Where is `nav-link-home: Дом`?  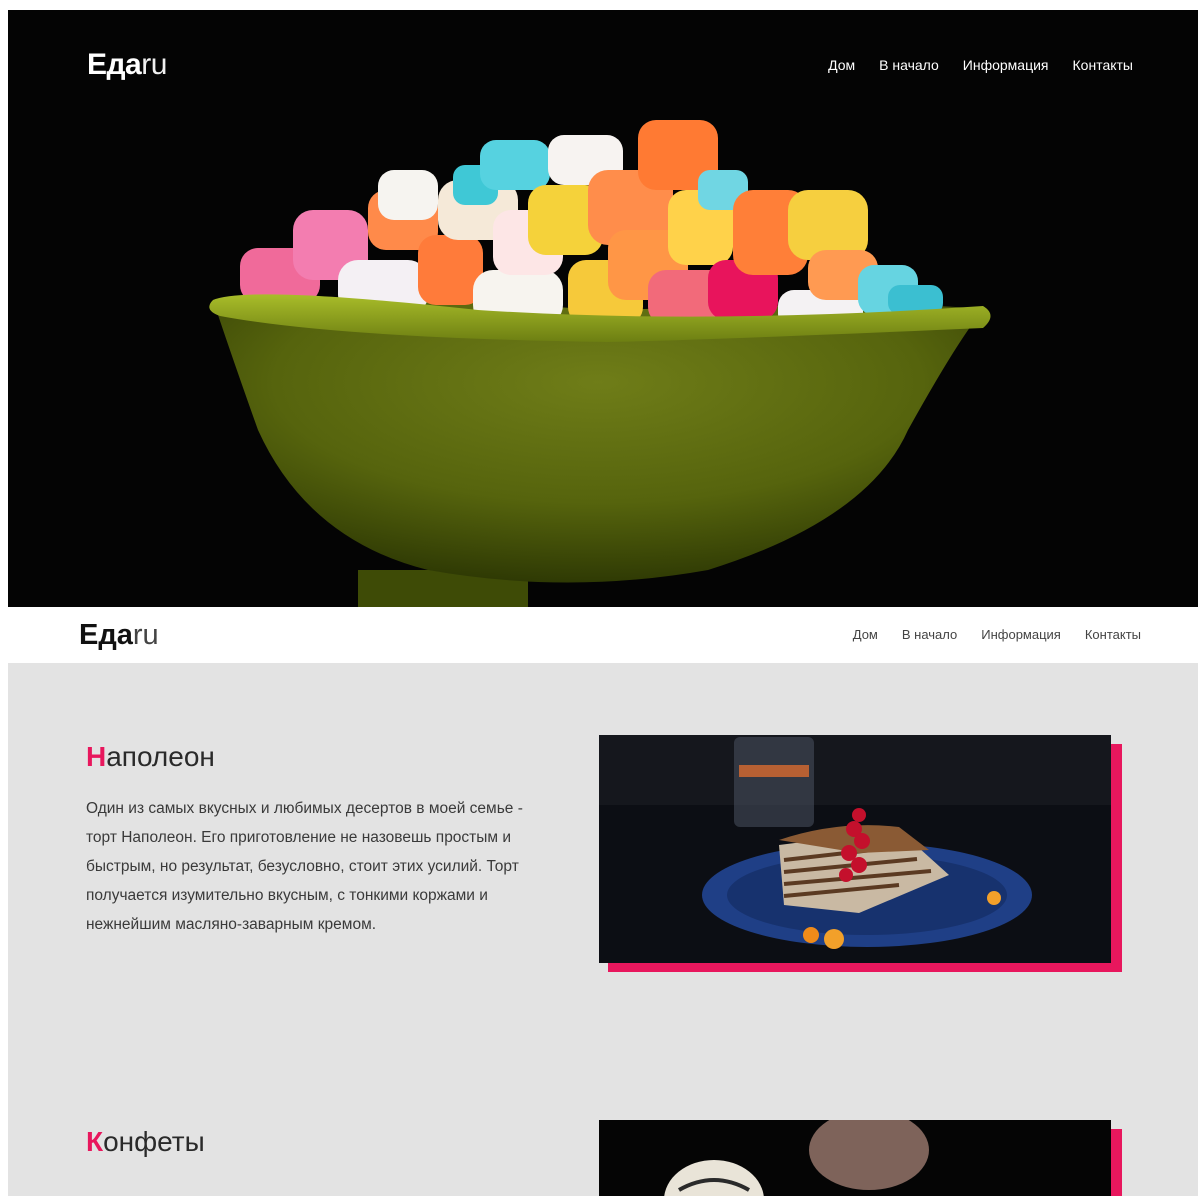
nav-link-home: Дом is located at coordinates (841, 65).